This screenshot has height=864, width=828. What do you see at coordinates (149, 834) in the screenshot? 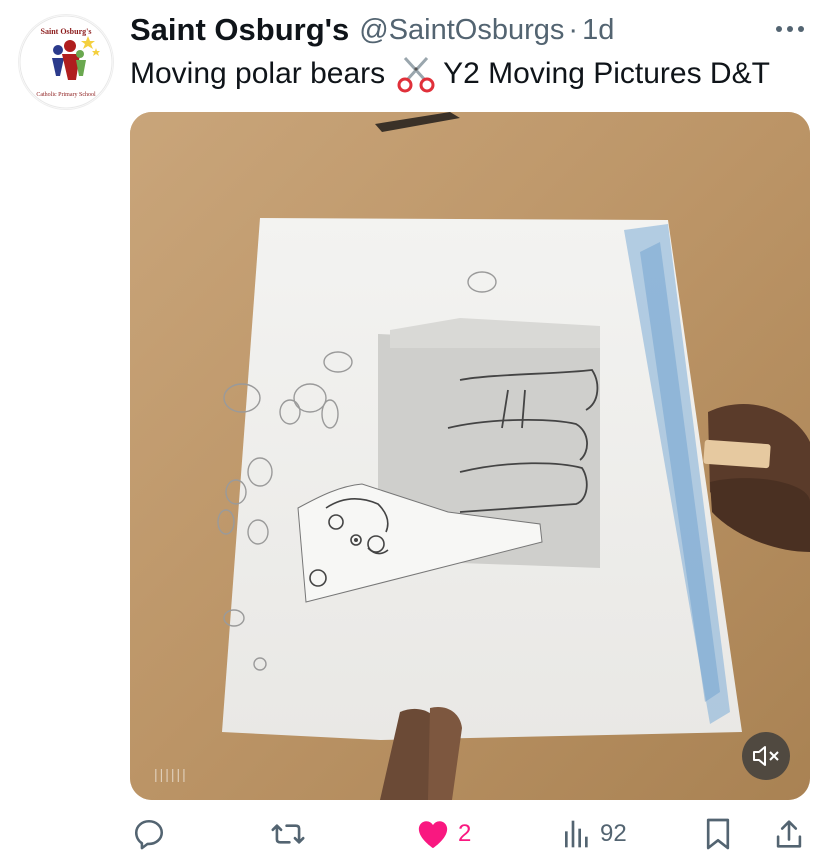
I see `reply-icon` at bounding box center [149, 834].